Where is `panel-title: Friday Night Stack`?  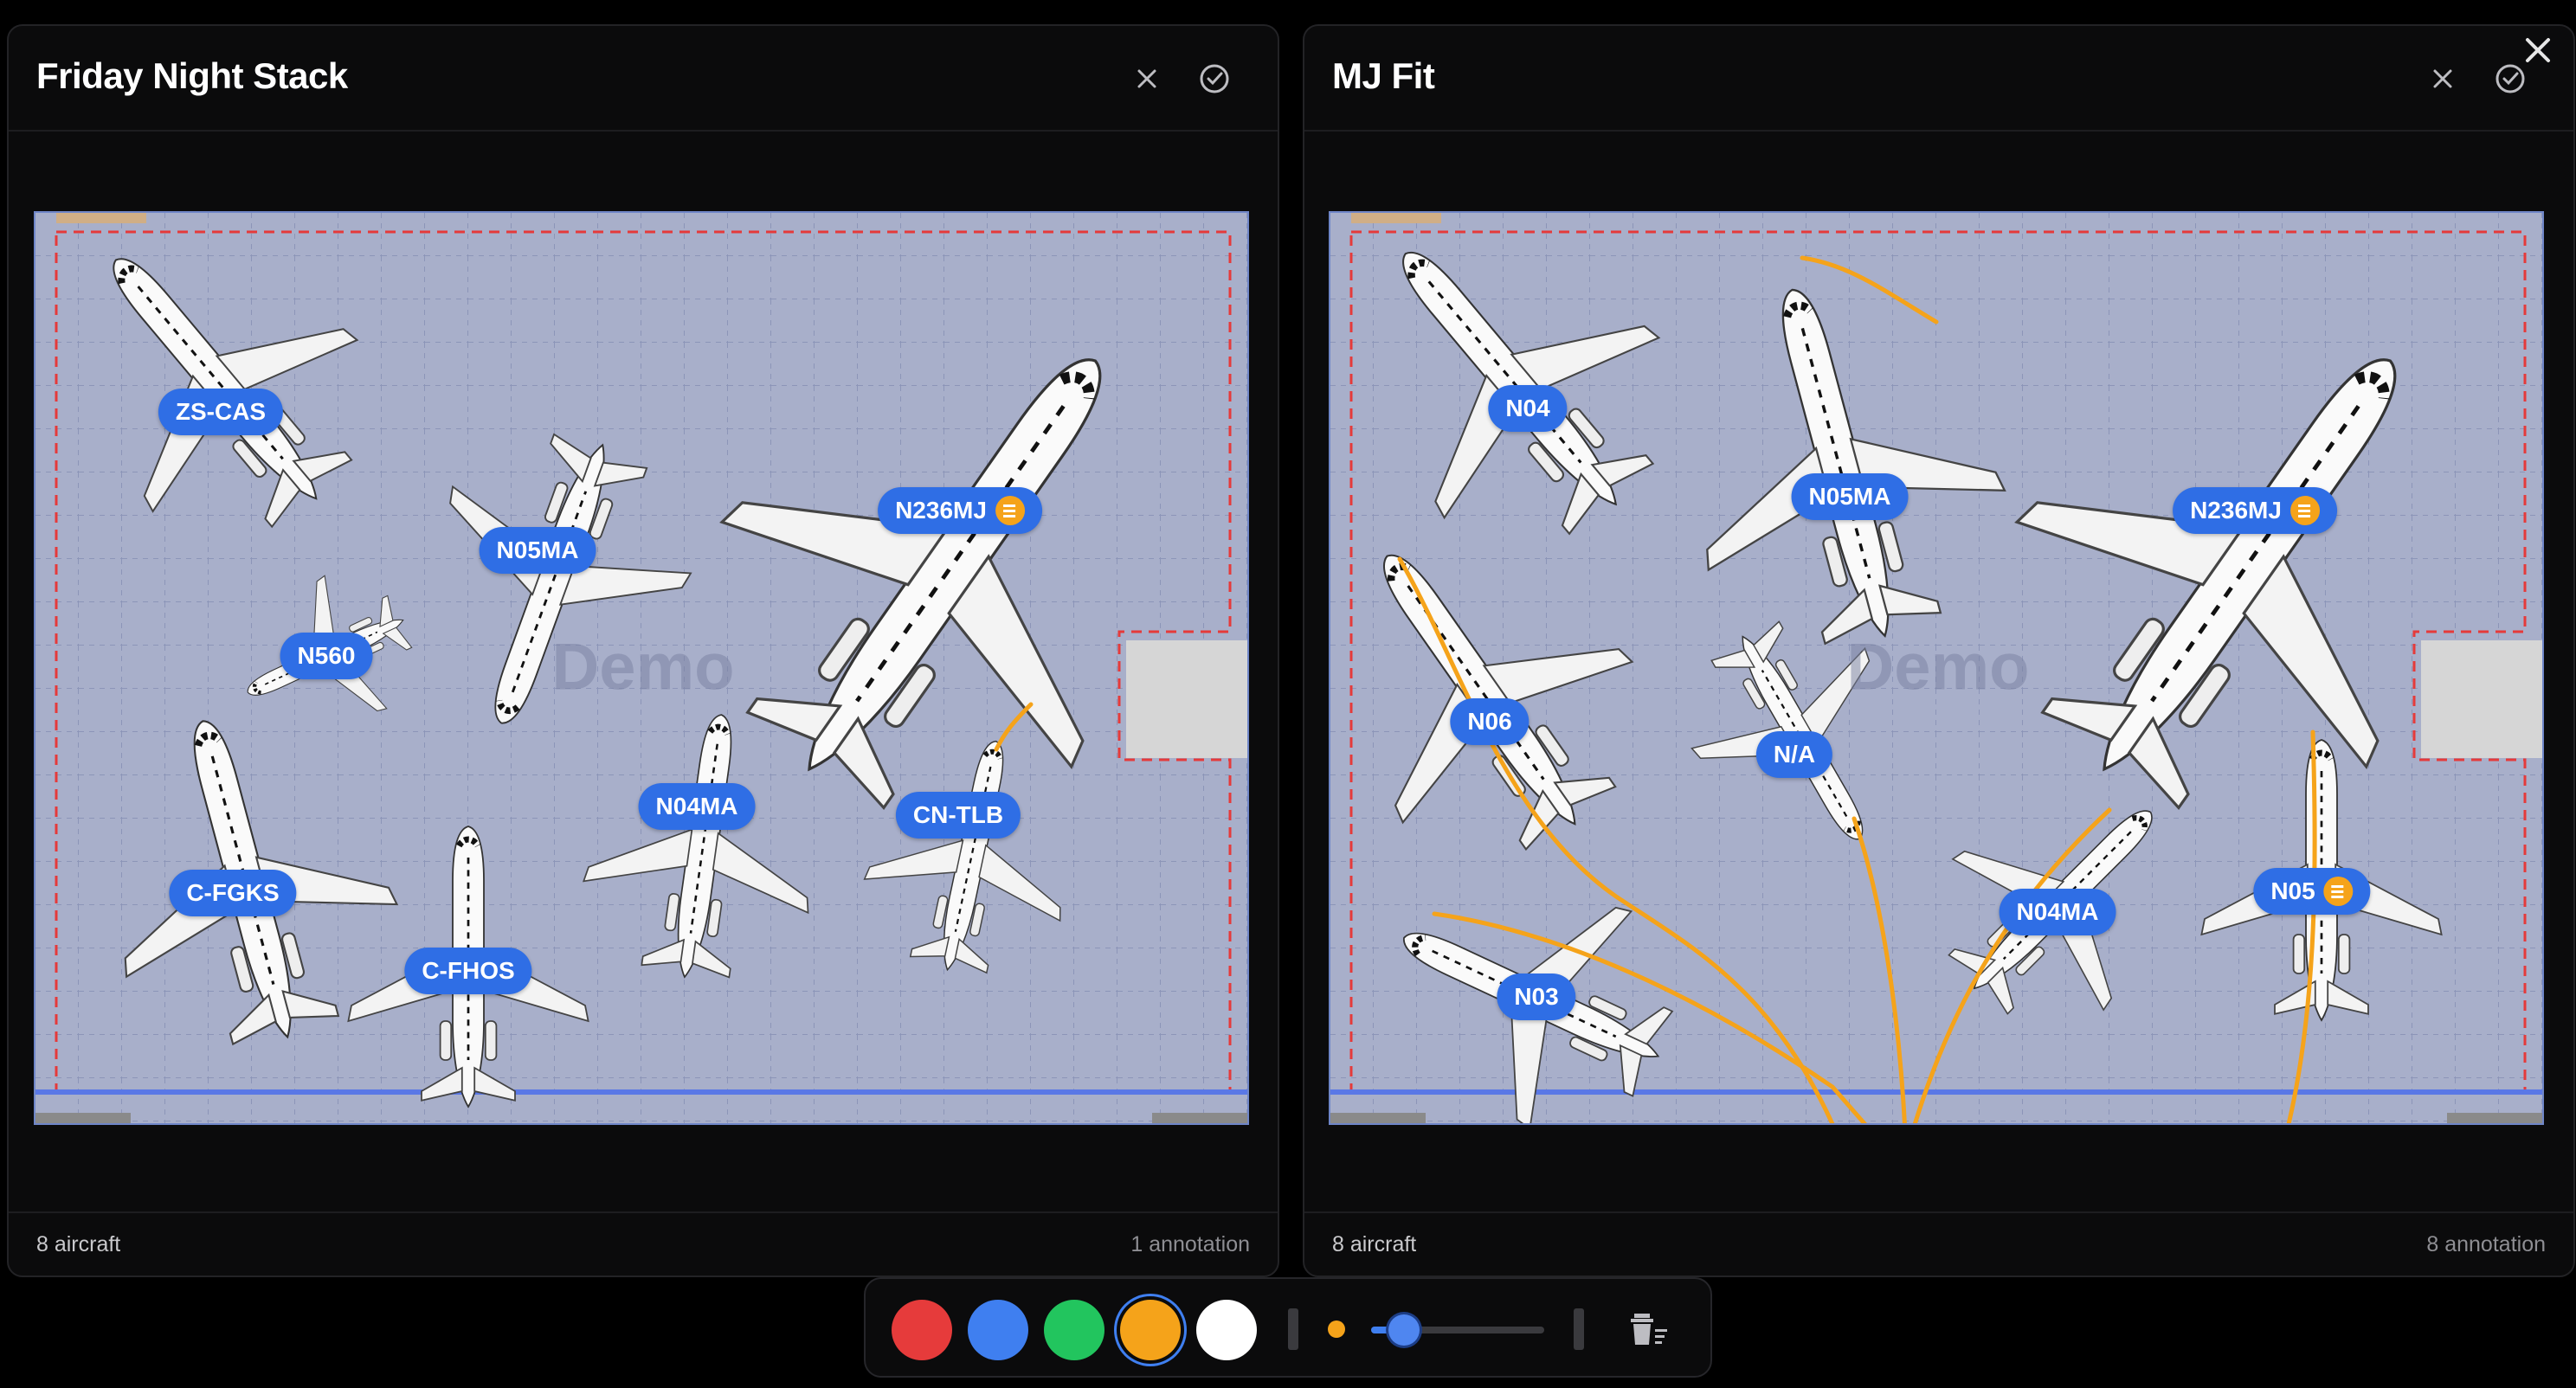 panel-title: Friday Night Stack is located at coordinates (192, 75).